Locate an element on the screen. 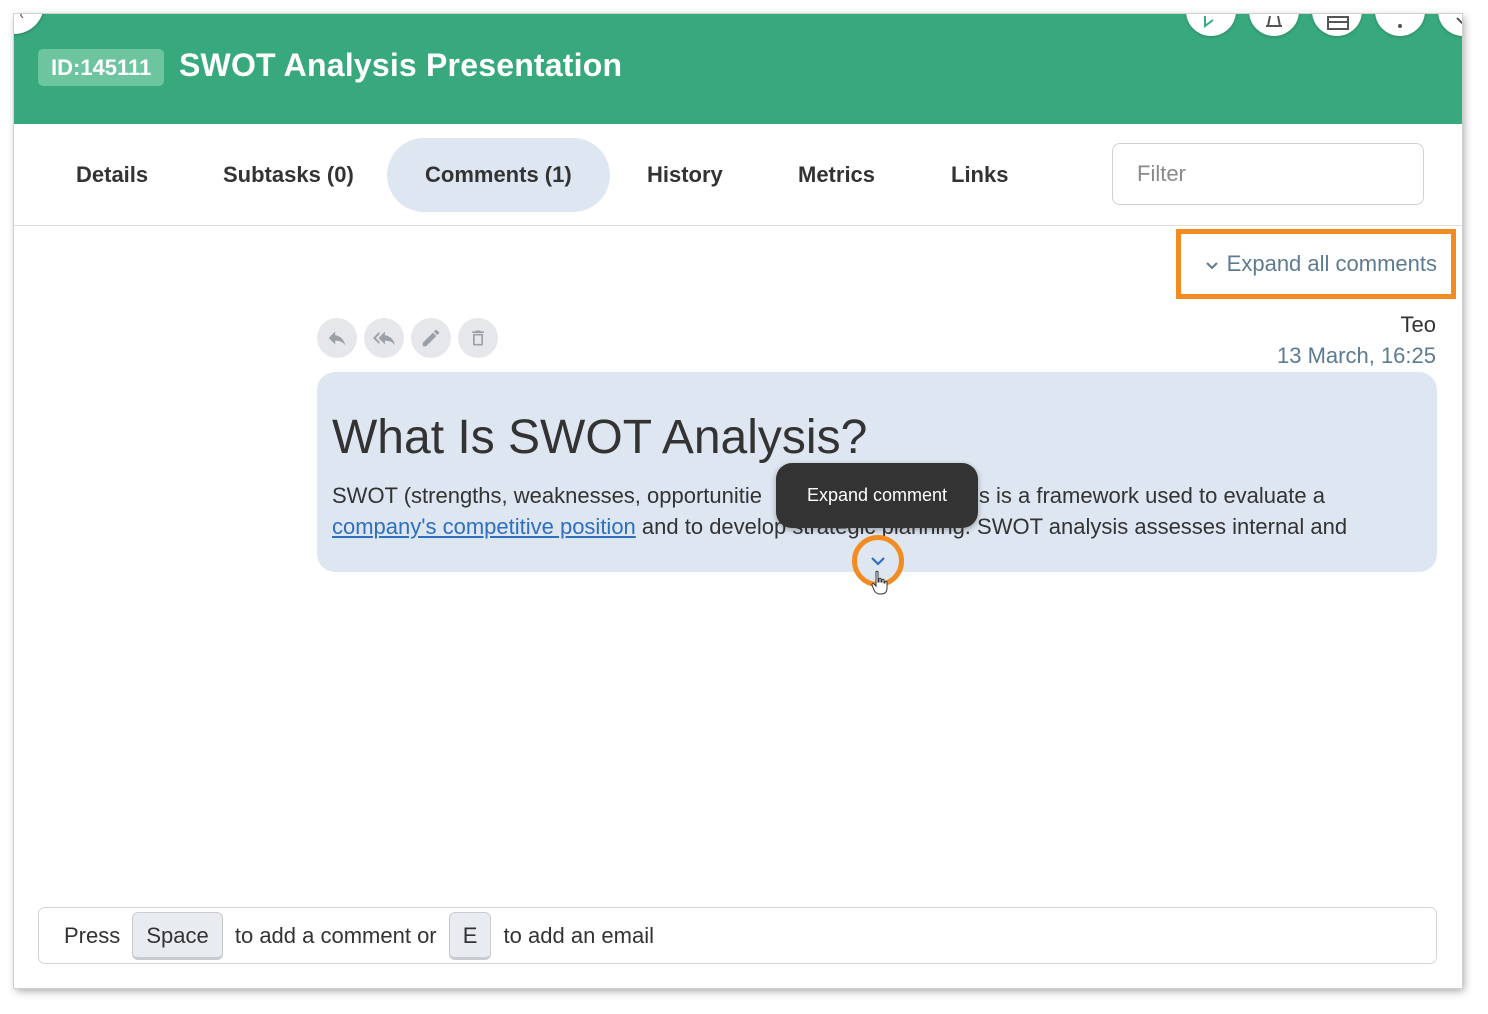 The image size is (1488, 1014). reply-all-button is located at coordinates (384, 338).